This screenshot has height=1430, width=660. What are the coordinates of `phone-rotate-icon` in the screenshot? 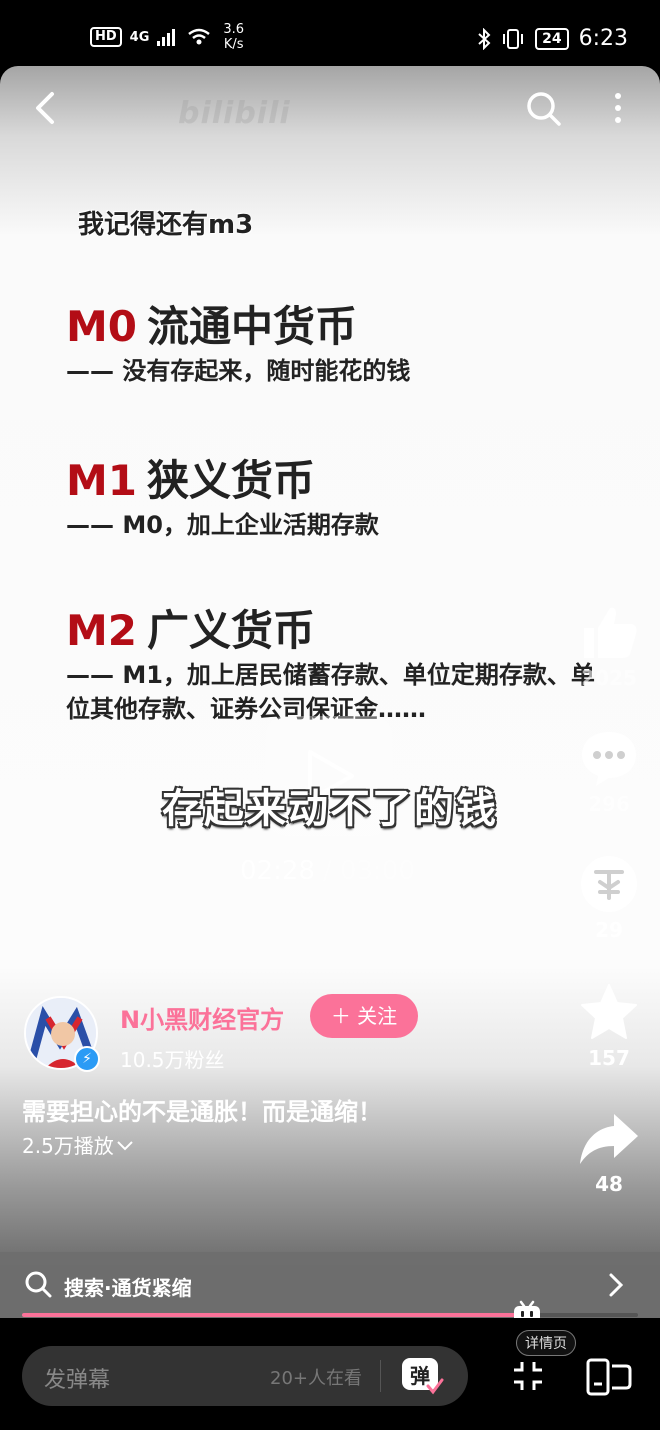 It's located at (609, 1377).